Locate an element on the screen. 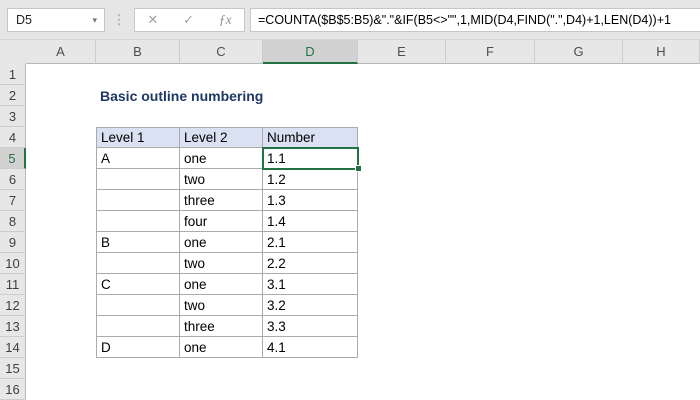  name-box-value: D5 is located at coordinates (24, 20).